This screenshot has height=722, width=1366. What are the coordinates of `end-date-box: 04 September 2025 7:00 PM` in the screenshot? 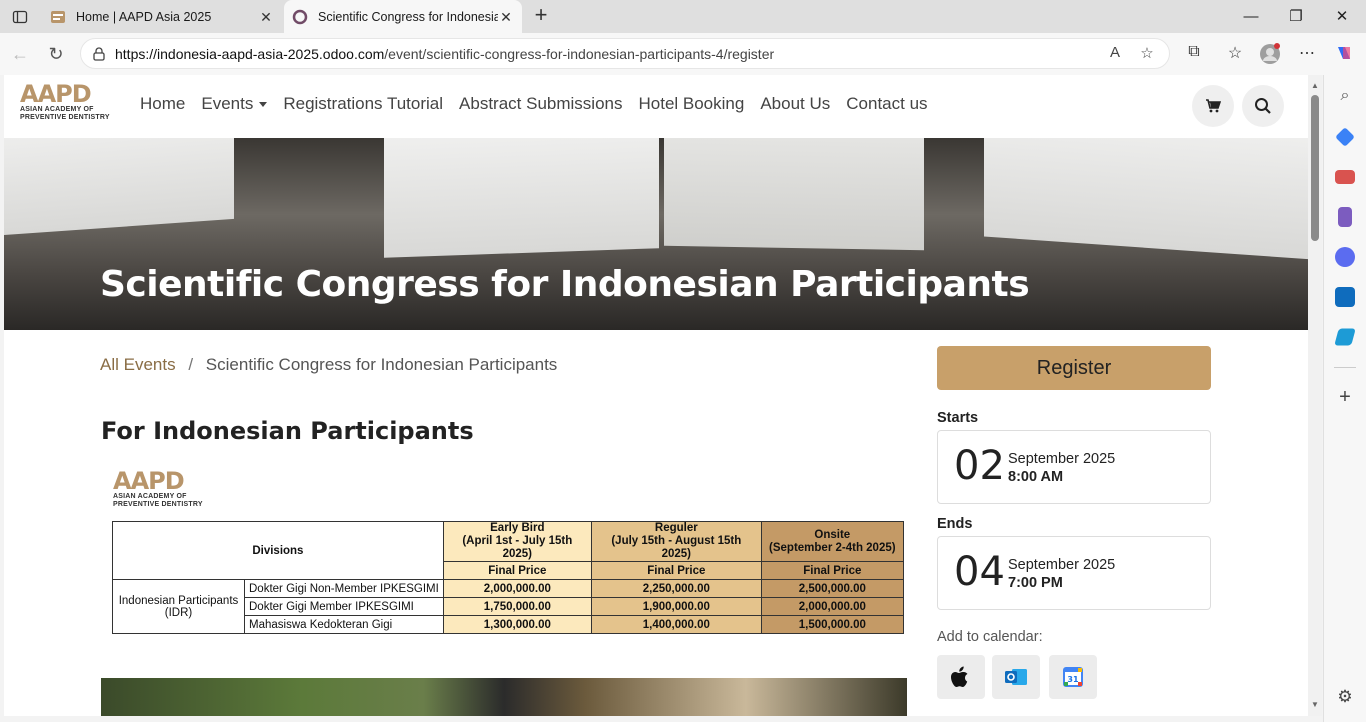 It's located at (1074, 573).